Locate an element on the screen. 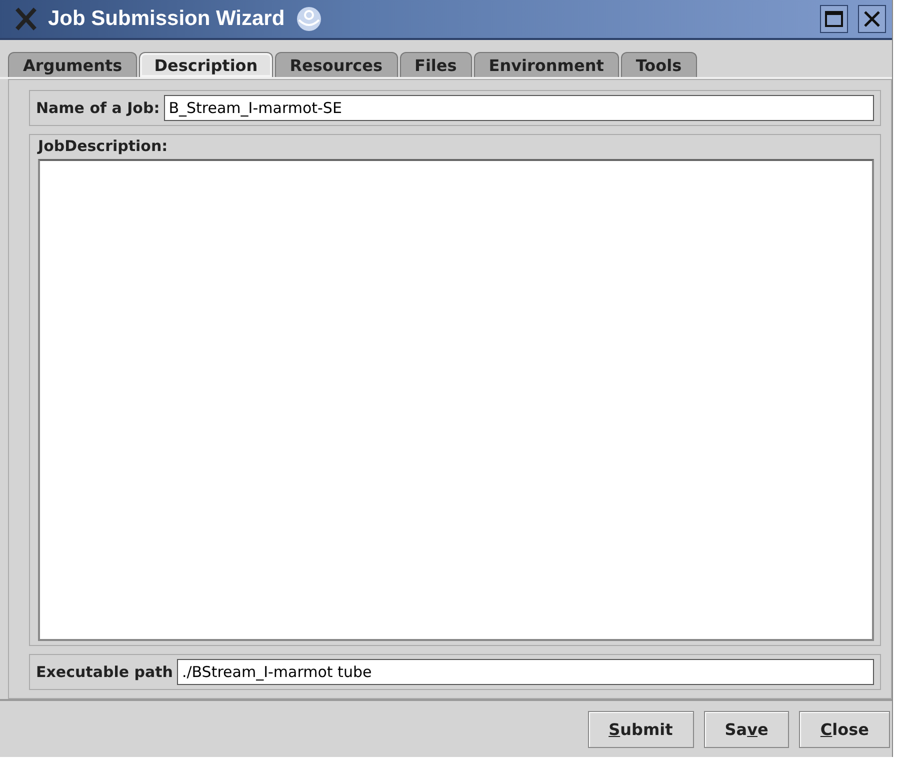 The image size is (902, 760). dialog-button: Close is located at coordinates (844, 729).